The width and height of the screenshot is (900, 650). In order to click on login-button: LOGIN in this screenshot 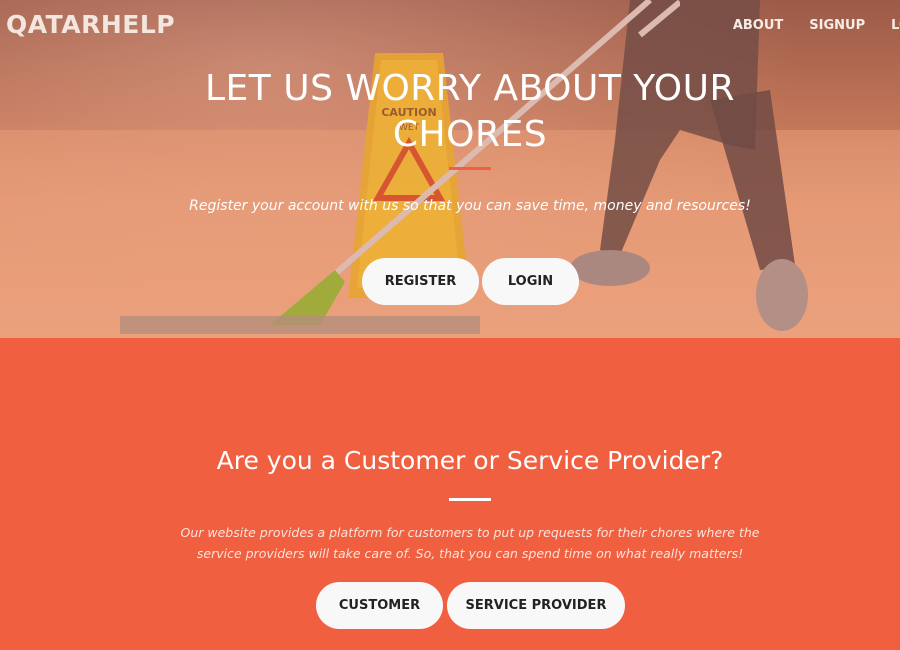, I will do `click(530, 281)`.